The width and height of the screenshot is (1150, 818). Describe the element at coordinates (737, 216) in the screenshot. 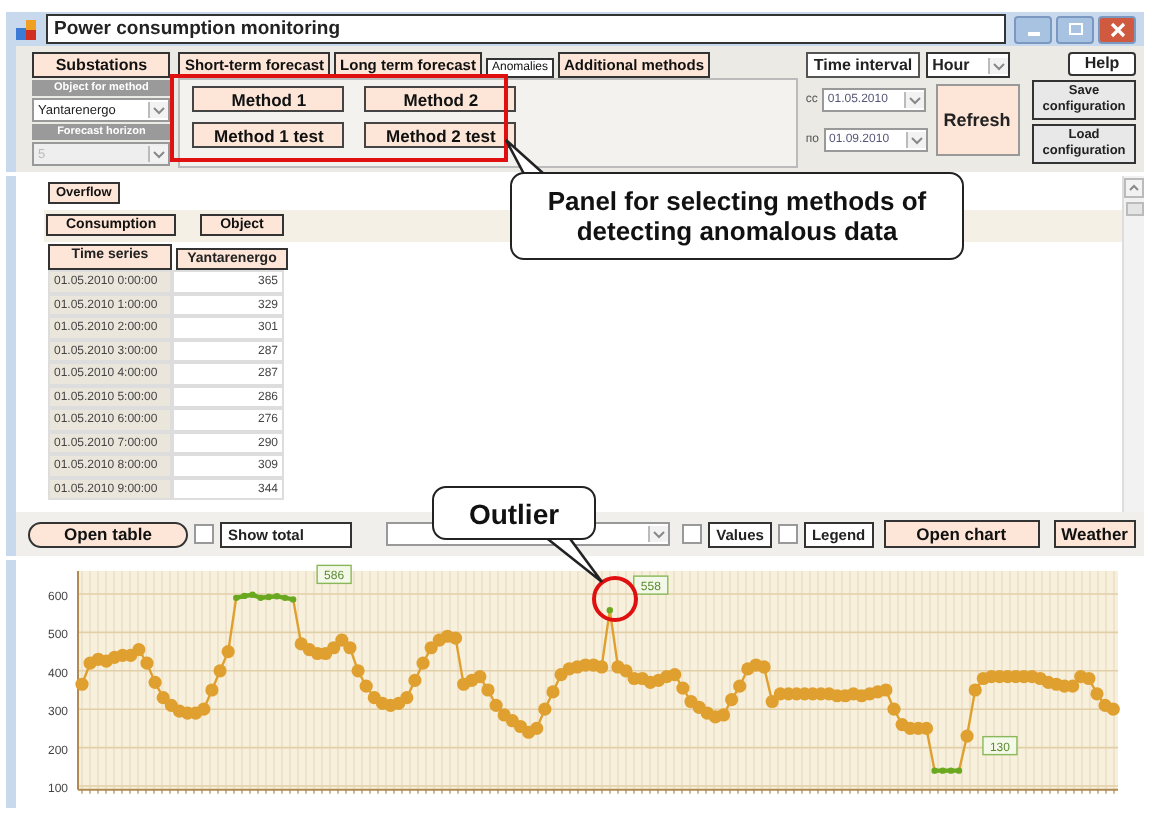

I see `callout: Panel for selecting methods of detecting anomalous data` at that location.